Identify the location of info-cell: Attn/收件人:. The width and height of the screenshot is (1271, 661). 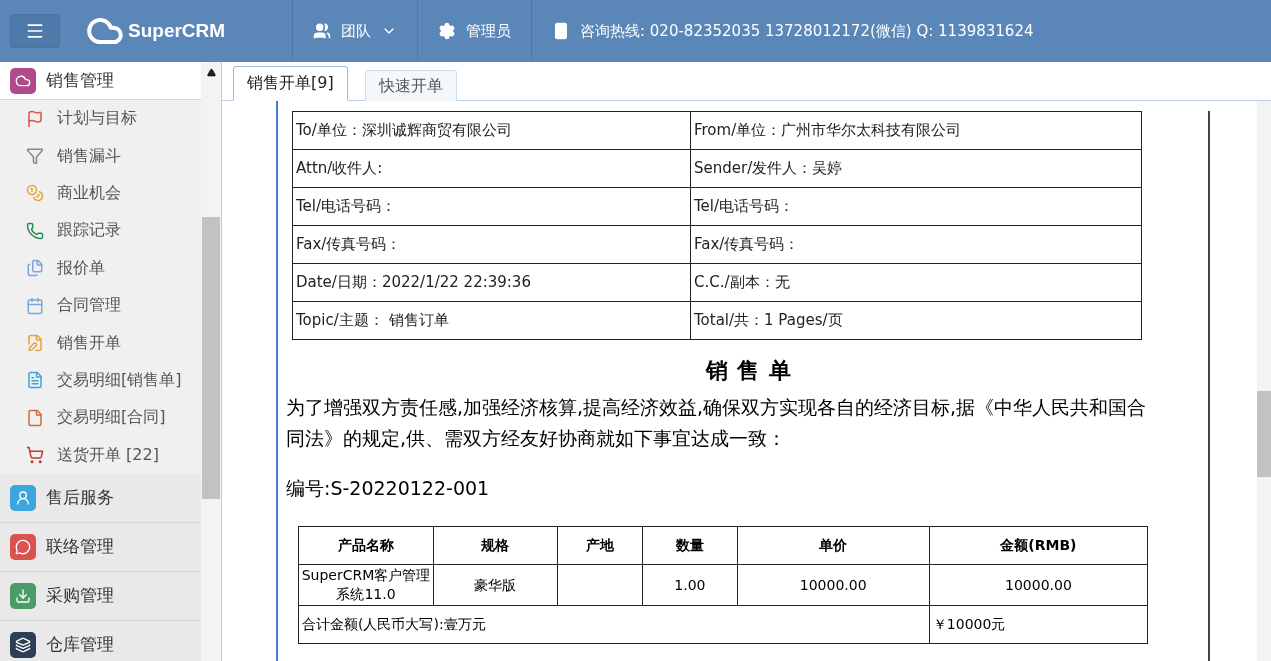
(491, 168).